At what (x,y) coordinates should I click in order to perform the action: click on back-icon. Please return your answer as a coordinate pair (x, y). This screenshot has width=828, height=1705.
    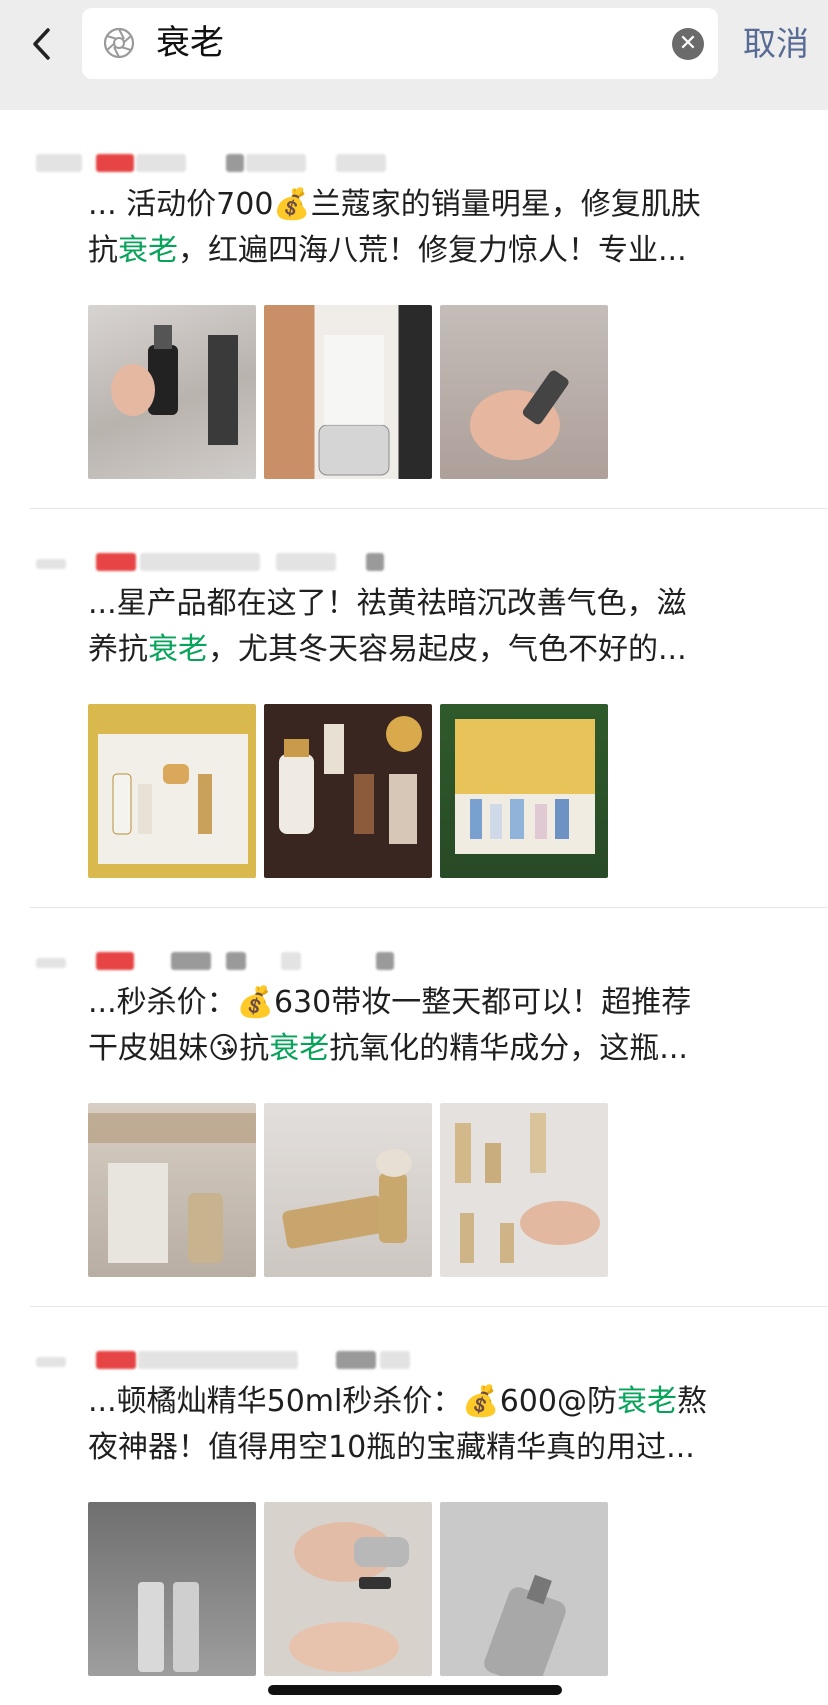
    Looking at the image, I should click on (46, 44).